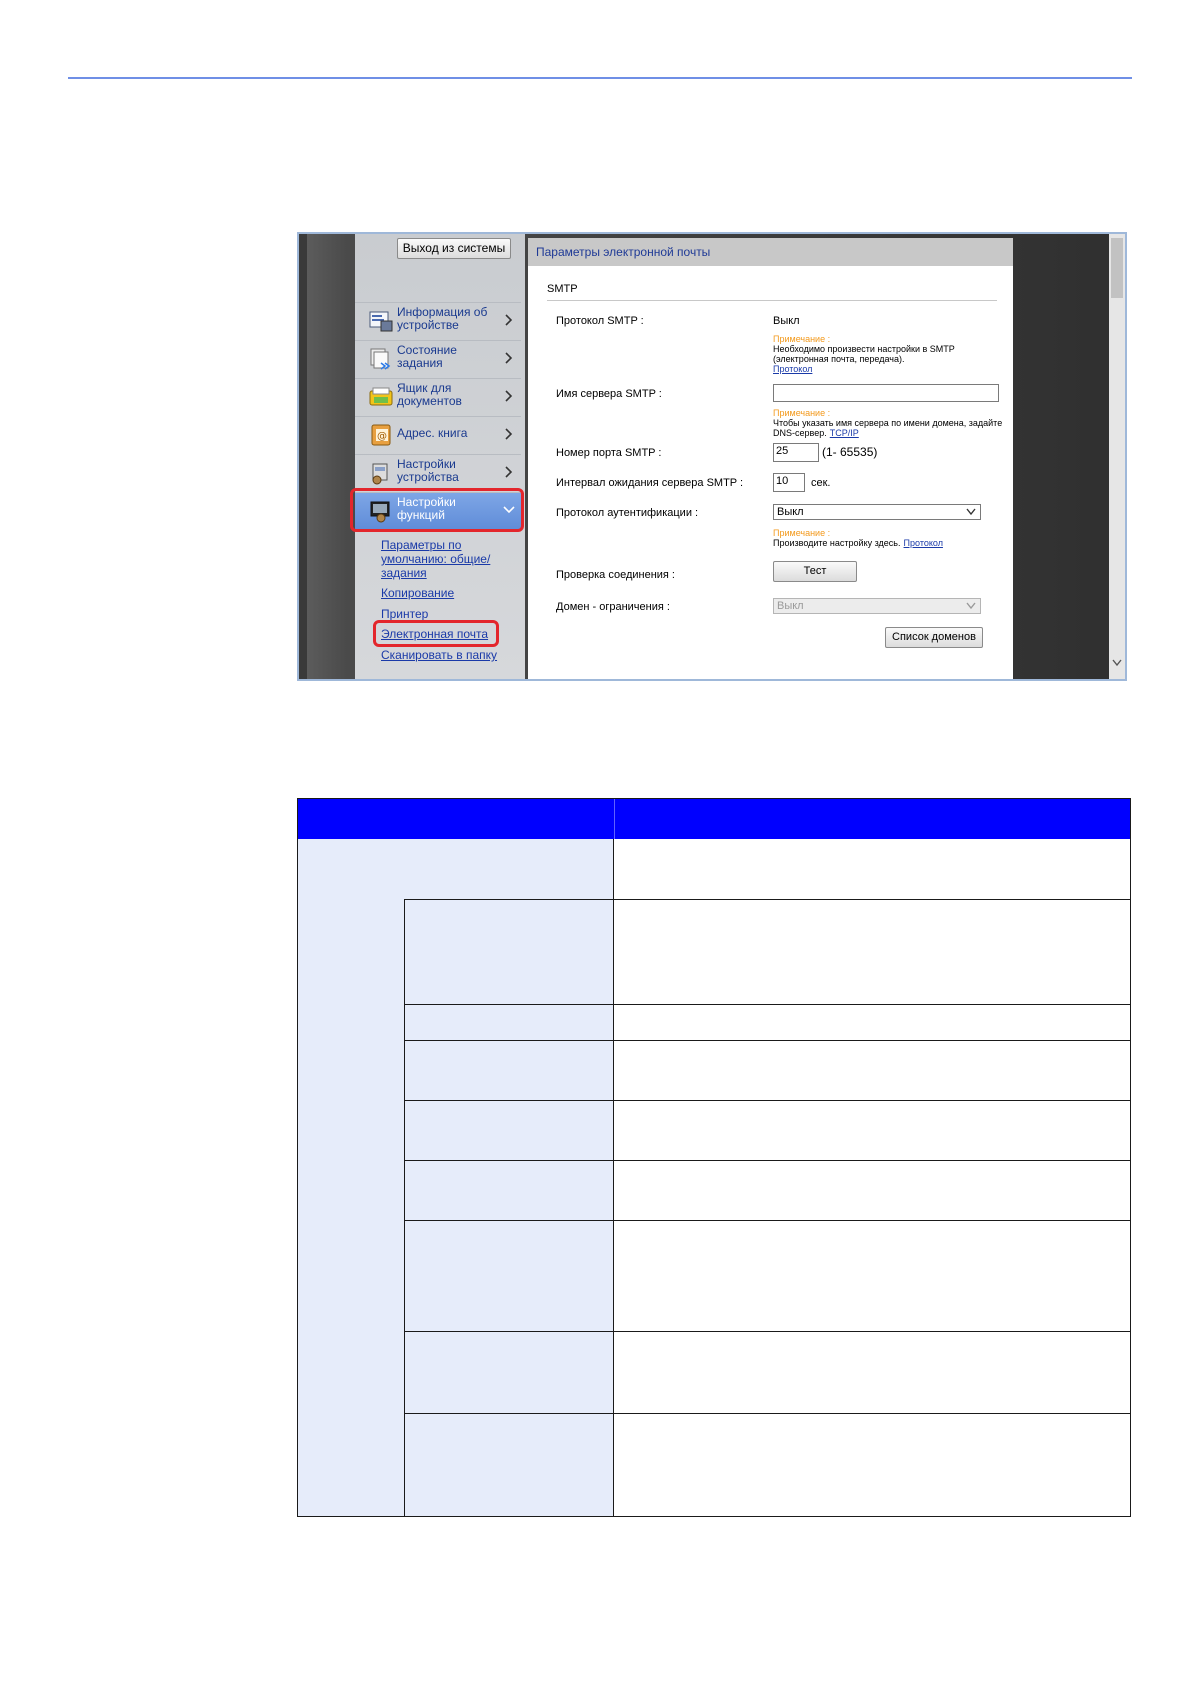 The width and height of the screenshot is (1190, 1684). Describe the element at coordinates (850, 452) in the screenshot. I see `port-range: (1- 65535)` at that location.